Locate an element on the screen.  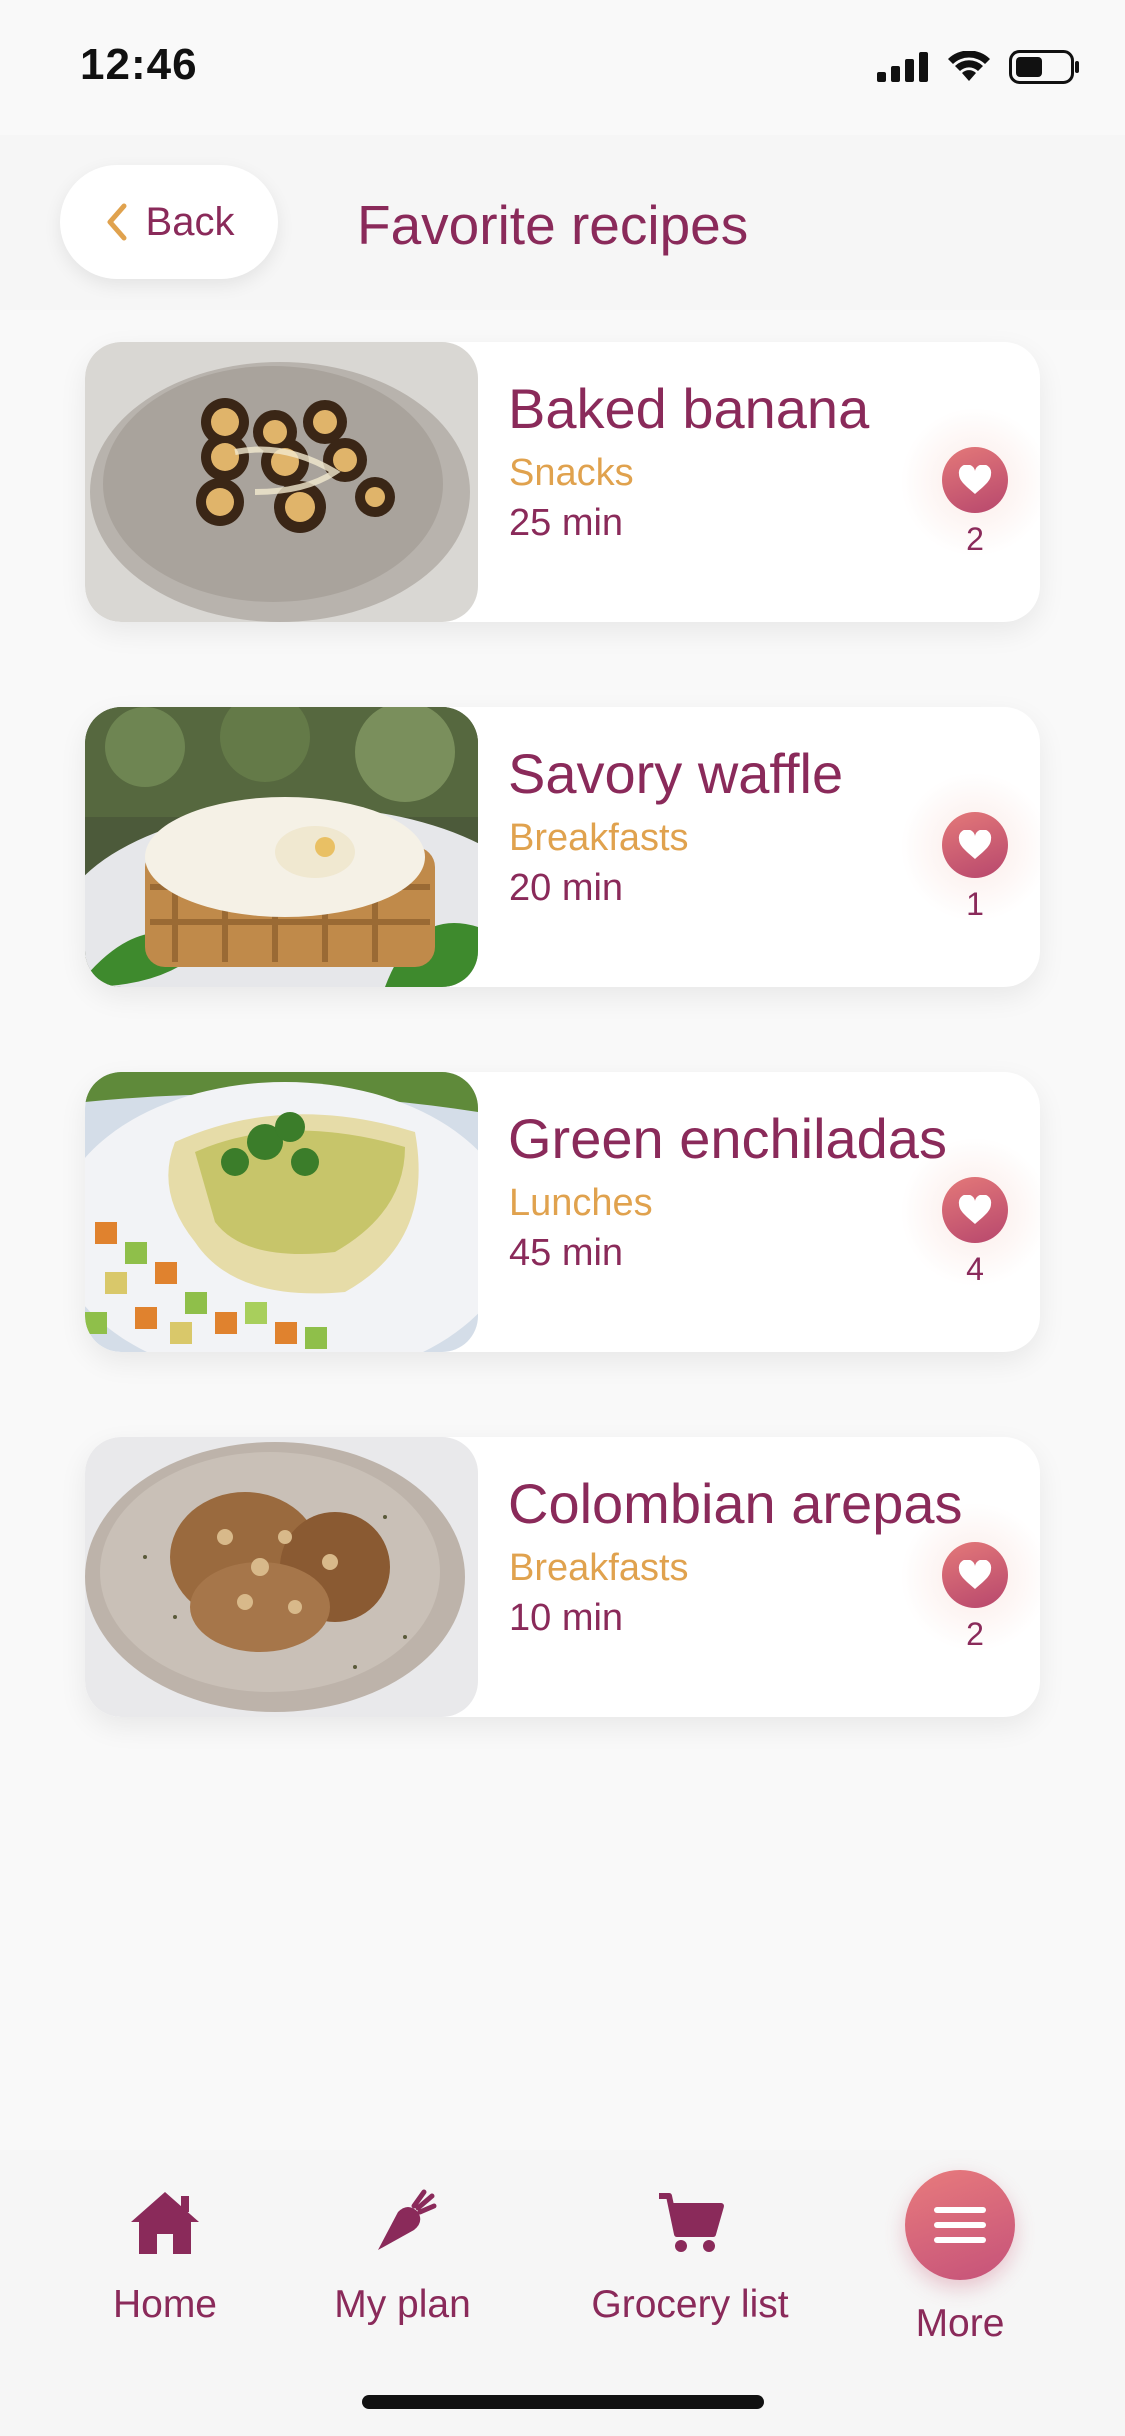
tab-home: Home is located at coordinates (165, 2257).